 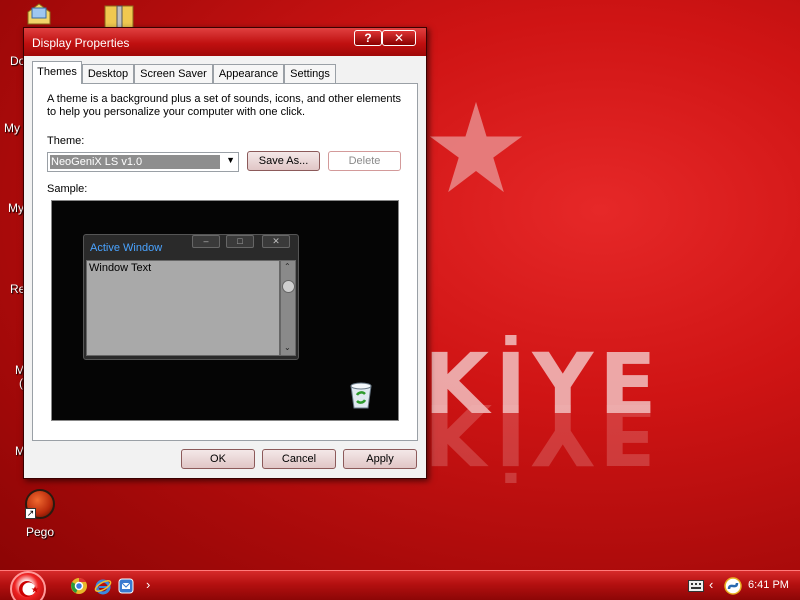 What do you see at coordinates (126, 586) in the screenshot?
I see `outlook-express-icon` at bounding box center [126, 586].